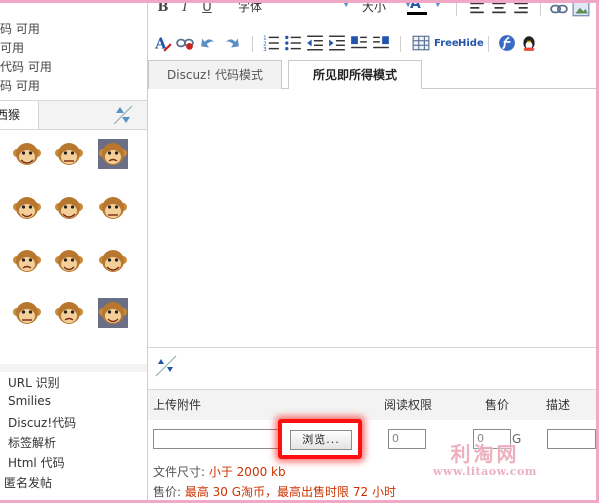 The height and width of the screenshot is (503, 599). I want to click on flash-icon, so click(507, 43).